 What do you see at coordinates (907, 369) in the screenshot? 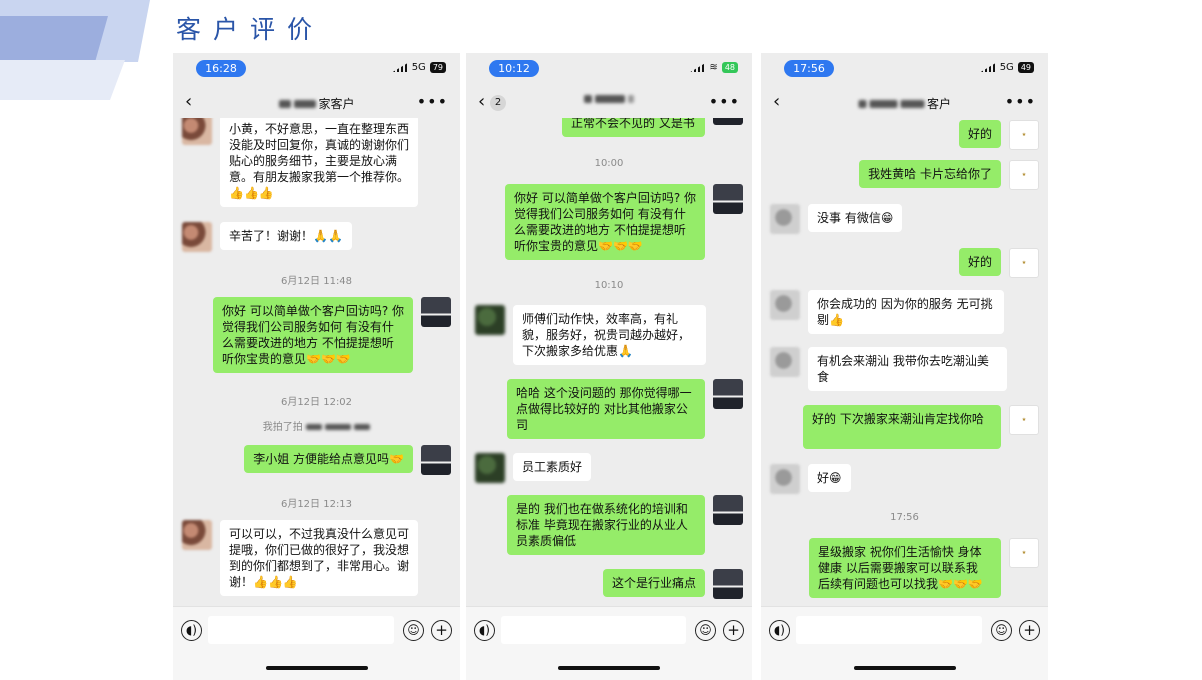
I see `message-bubble: 有机会来潮汕 我带你去吃潮汕美食` at bounding box center [907, 369].